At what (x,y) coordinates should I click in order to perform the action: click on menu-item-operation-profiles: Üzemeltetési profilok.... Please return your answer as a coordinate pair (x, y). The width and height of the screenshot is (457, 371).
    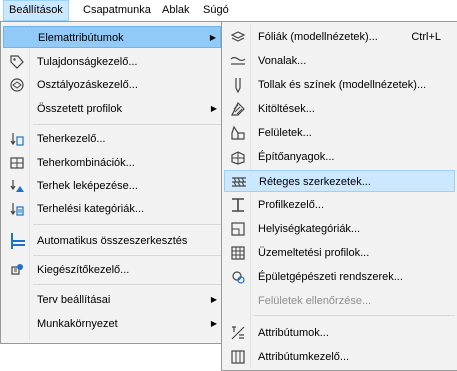
    Looking at the image, I should click on (339, 253).